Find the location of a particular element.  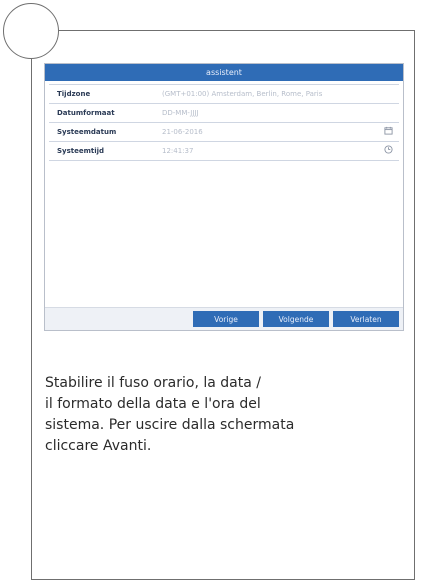

system-time-row: Systeemtijd 12:41:37 is located at coordinates (224, 151).